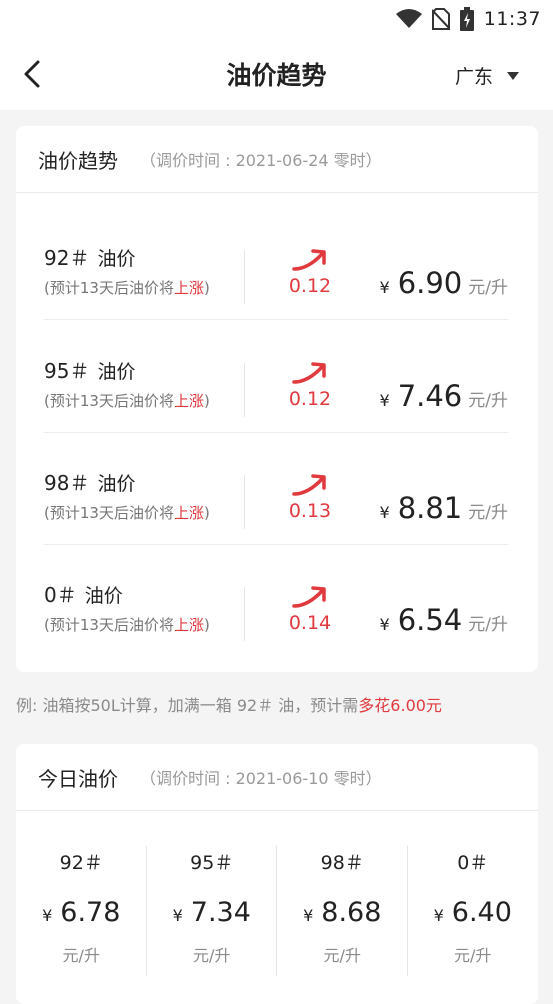  Describe the element at coordinates (512, 19) in the screenshot. I see `status-time: 11:37` at that location.